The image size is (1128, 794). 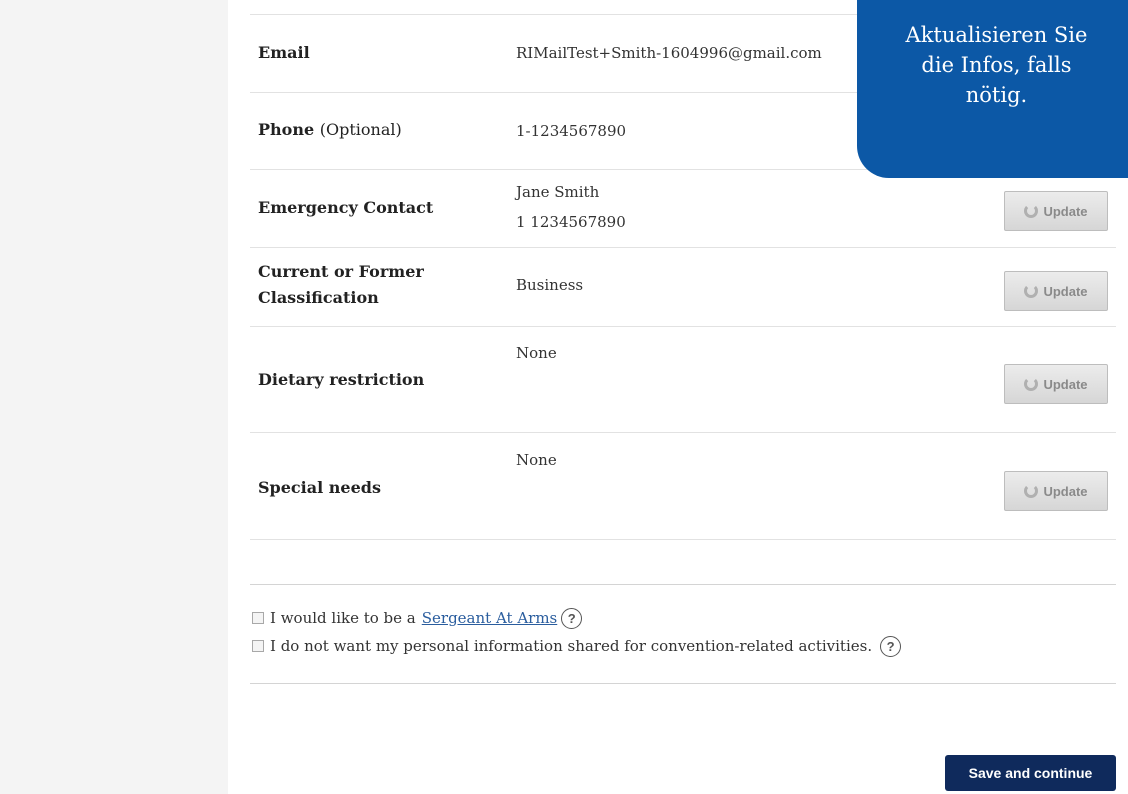 I want to click on update-special-needs-button: Update, so click(x=1056, y=491).